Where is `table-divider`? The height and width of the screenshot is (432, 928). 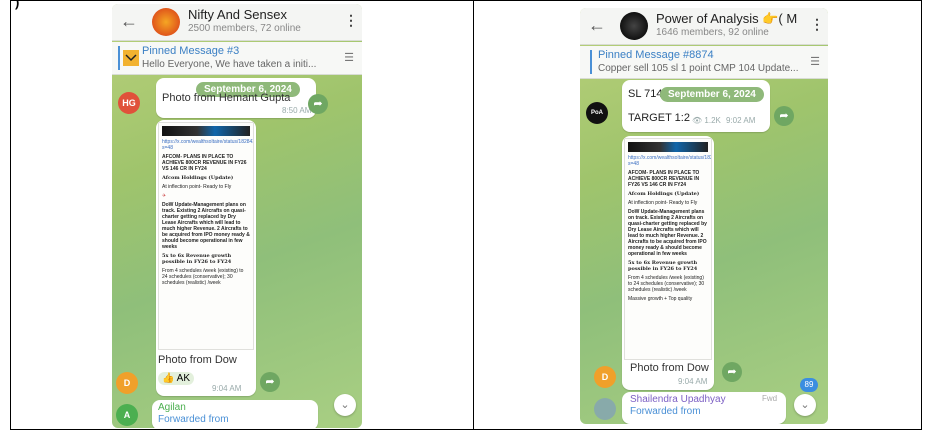 table-divider is located at coordinates (473, 215).